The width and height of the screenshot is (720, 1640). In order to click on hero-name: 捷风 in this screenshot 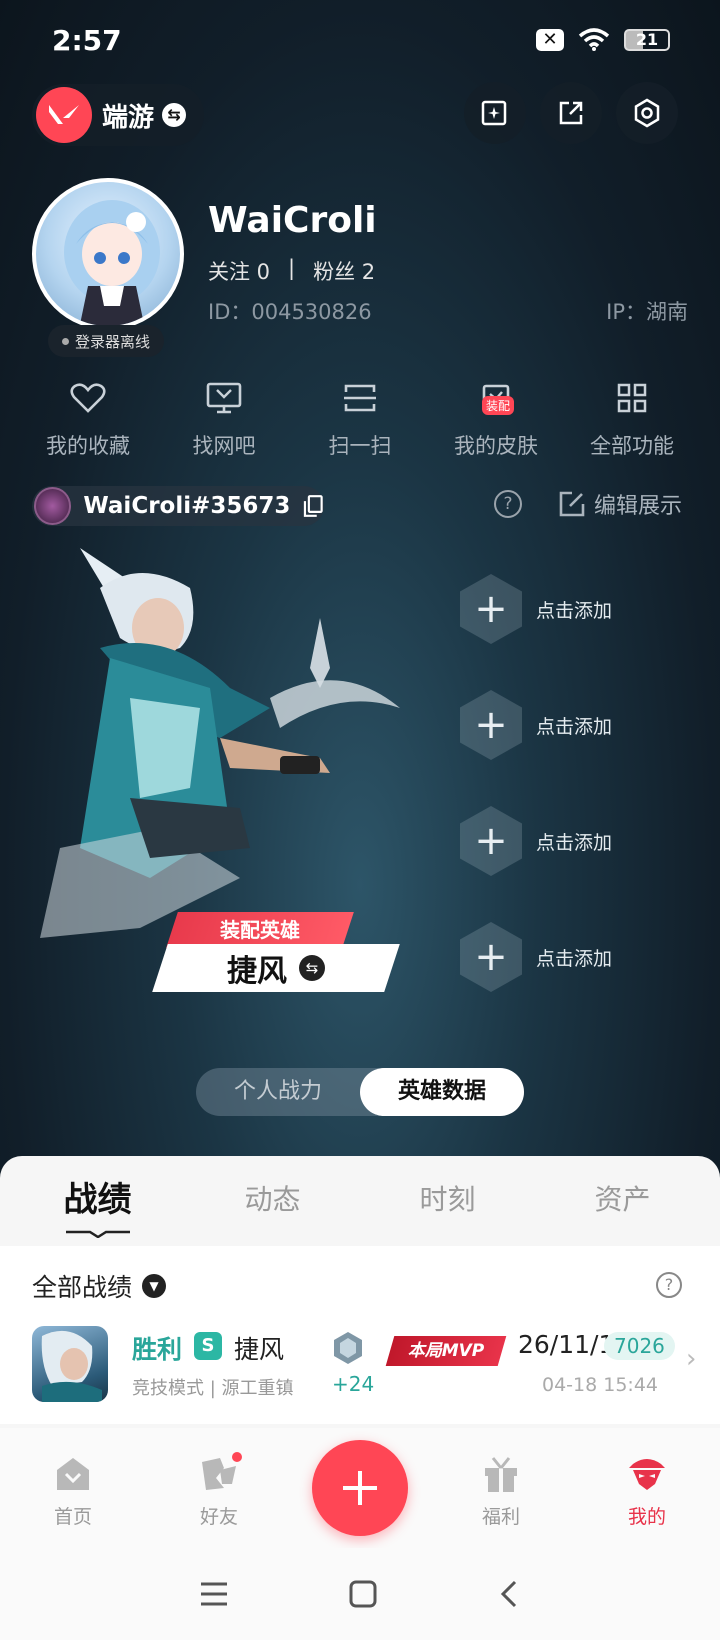, I will do `click(257, 971)`.